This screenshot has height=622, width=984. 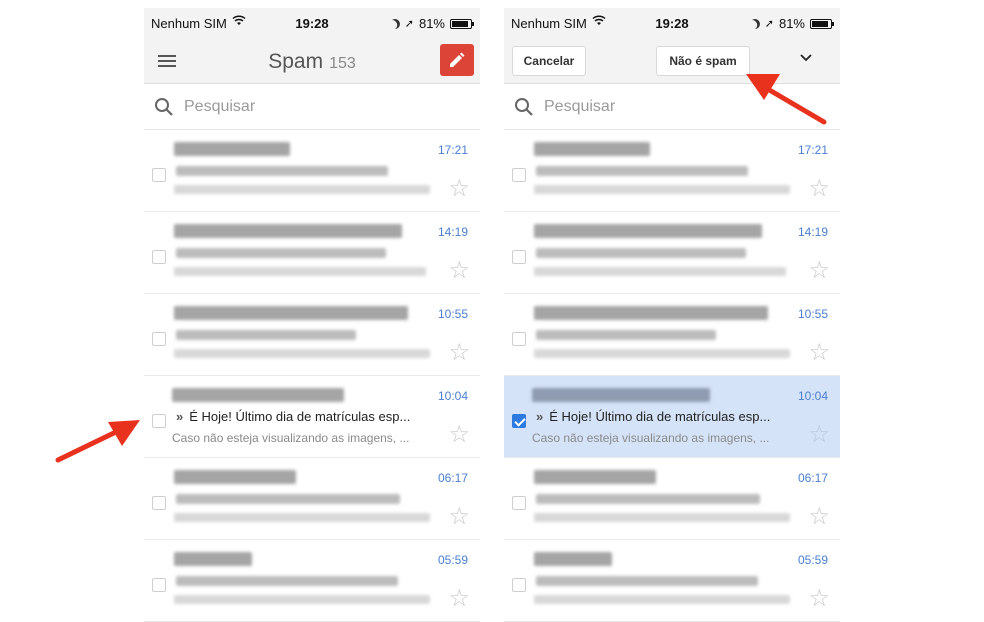 I want to click on battery-percent: 81%, so click(x=431, y=23).